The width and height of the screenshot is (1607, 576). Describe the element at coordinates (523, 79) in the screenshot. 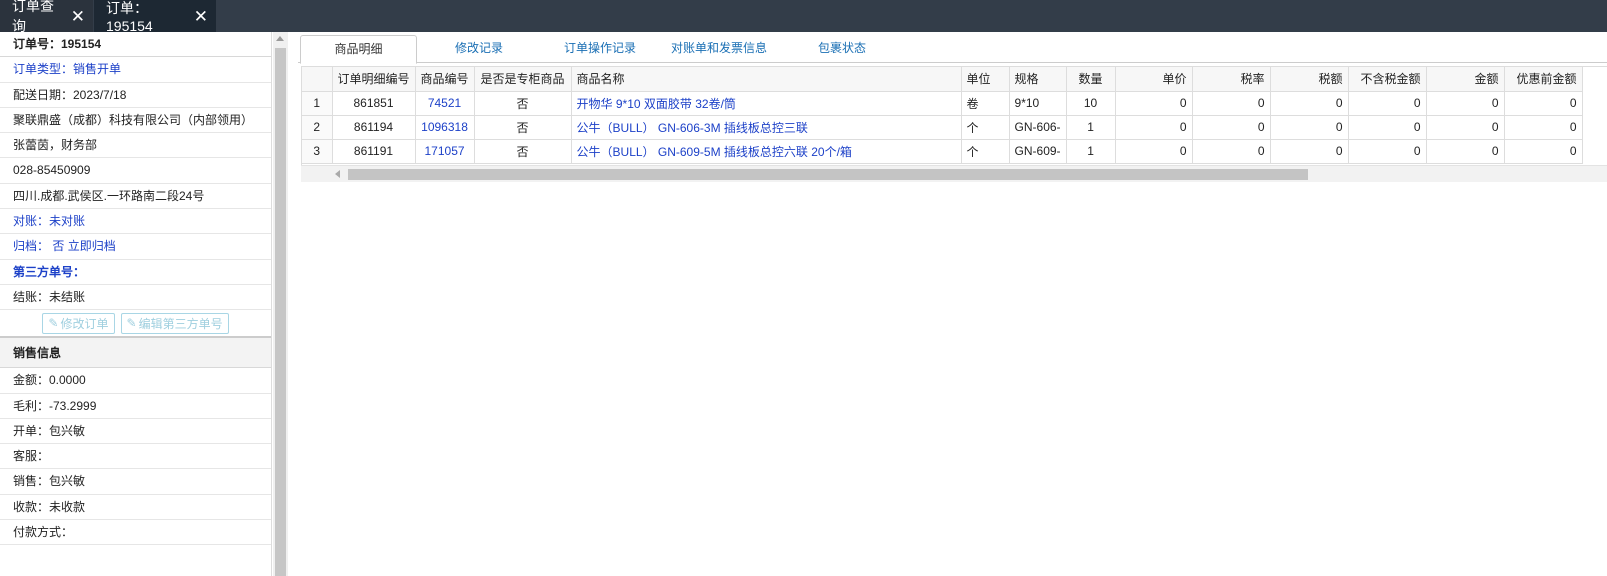

I see `col-is-counter: 是否是专柜商品` at that location.